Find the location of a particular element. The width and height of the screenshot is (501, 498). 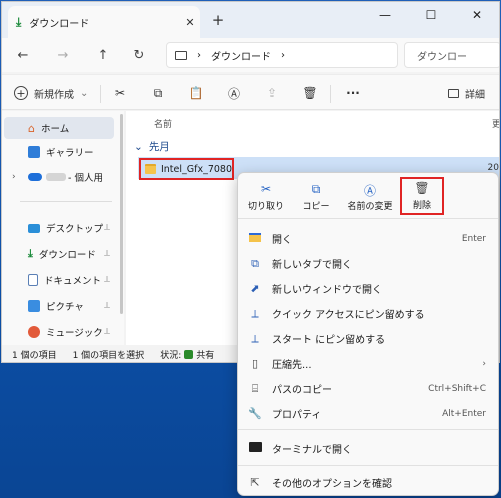

tab-downloads: ⤓ ダウンロード ✕ is located at coordinates (104, 22).